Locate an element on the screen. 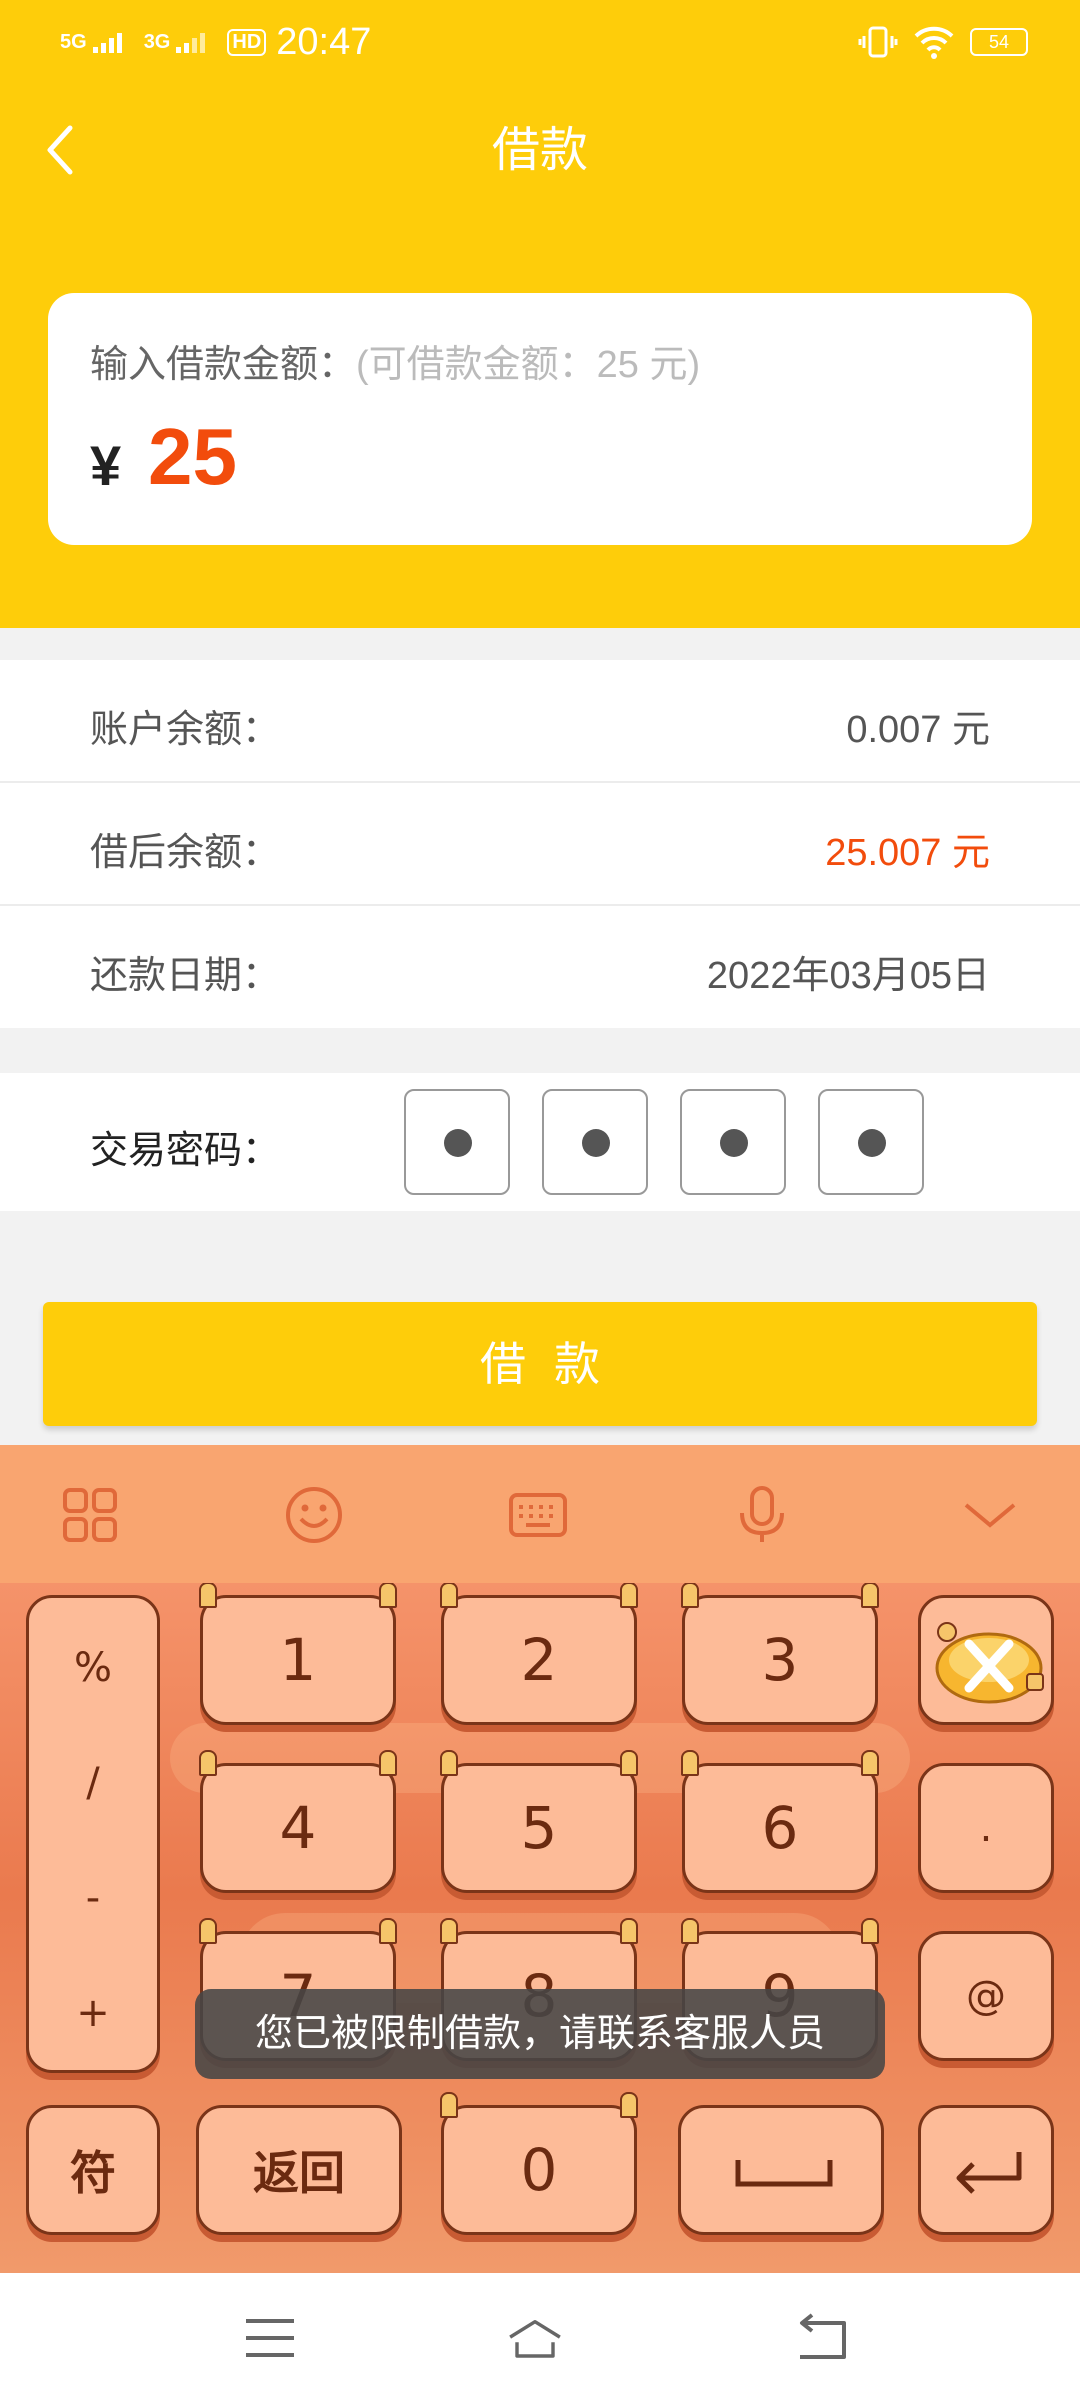 This screenshot has height=2400, width=1080. key-4-label: 4 is located at coordinates (298, 1828).